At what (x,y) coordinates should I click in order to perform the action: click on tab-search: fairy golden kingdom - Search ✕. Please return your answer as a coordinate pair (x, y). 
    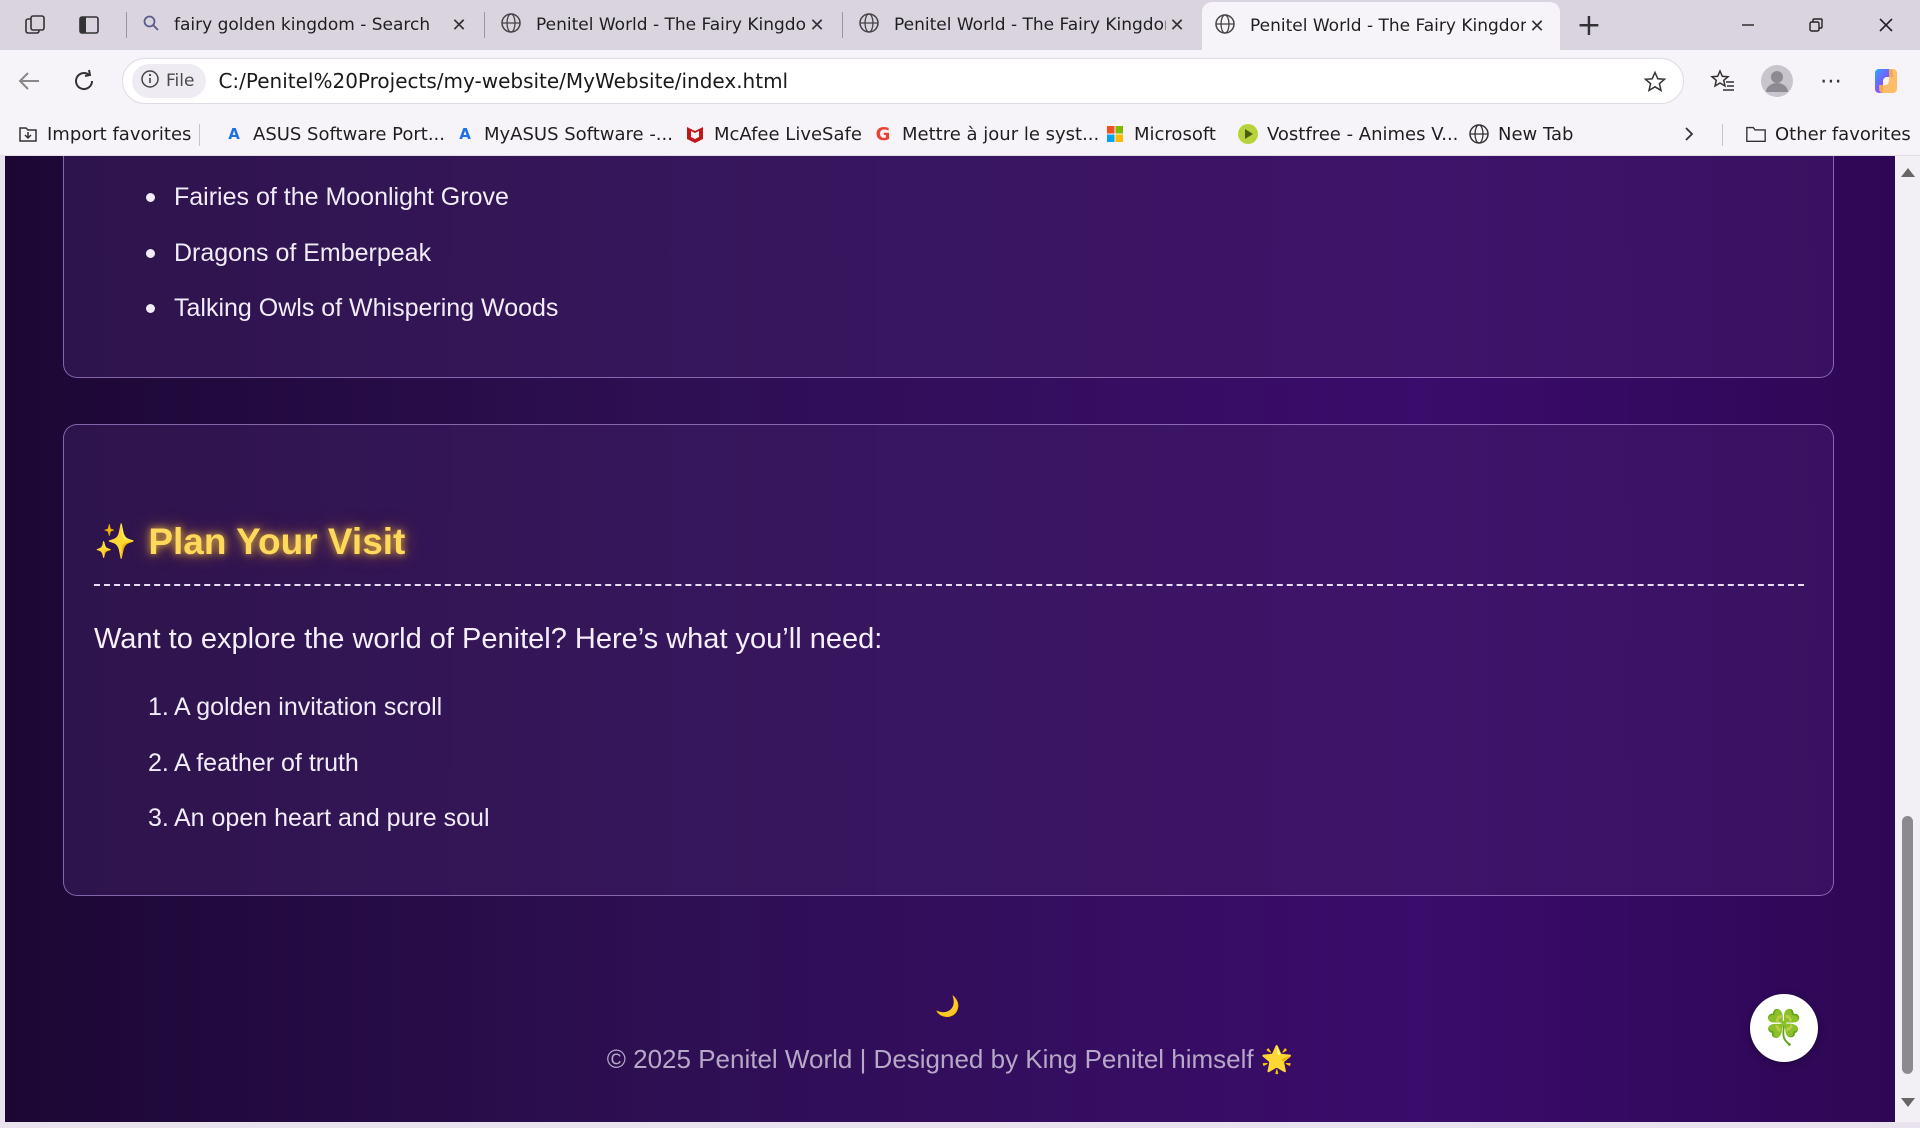
    Looking at the image, I should click on (306, 25).